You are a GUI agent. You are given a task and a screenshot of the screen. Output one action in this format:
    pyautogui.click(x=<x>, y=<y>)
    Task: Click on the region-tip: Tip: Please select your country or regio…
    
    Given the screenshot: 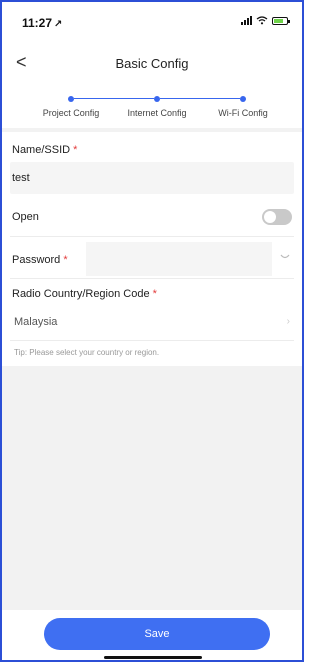 What is the action you would take?
    pyautogui.click(x=87, y=352)
    